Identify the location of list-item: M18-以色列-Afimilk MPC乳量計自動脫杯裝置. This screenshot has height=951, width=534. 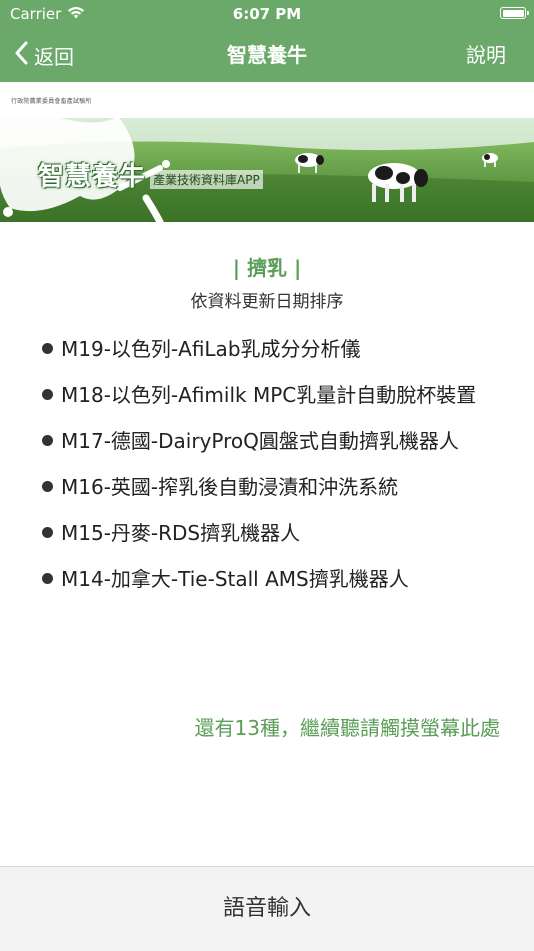
(262, 395).